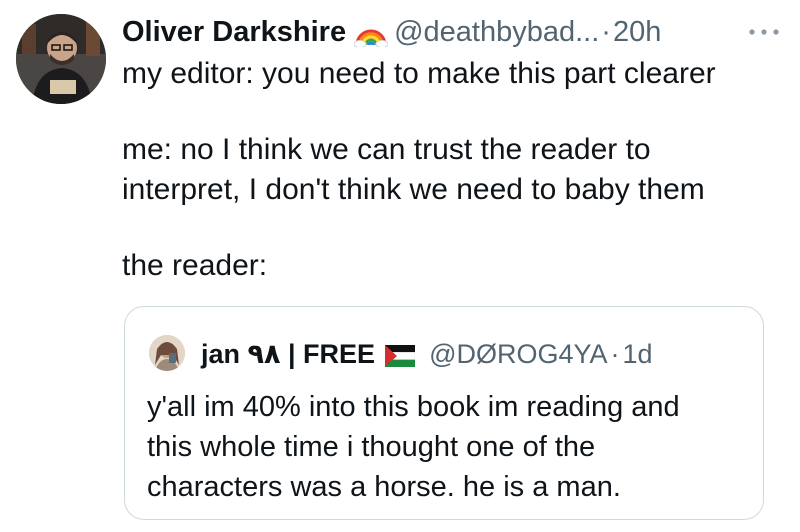  I want to click on quoted-tweet-header: jan ٩٨ | FREE @DØROG4YA · 1d, so click(427, 354).